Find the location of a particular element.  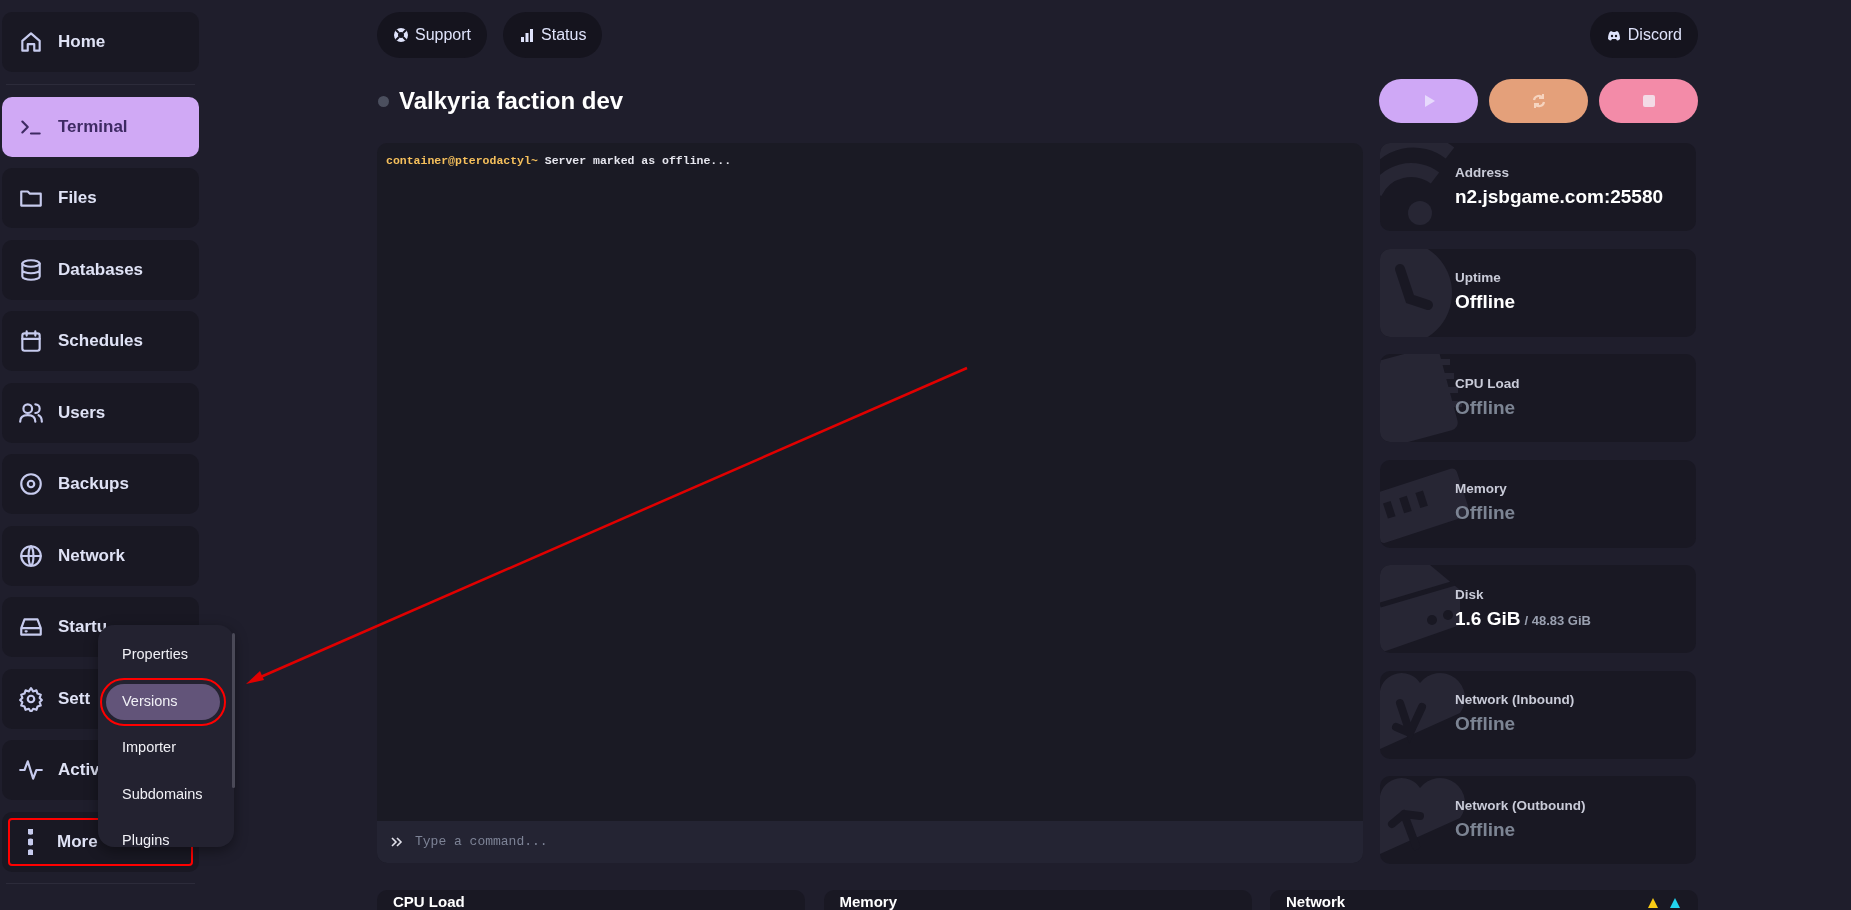

graph-title: Network is located at coordinates (1316, 901).